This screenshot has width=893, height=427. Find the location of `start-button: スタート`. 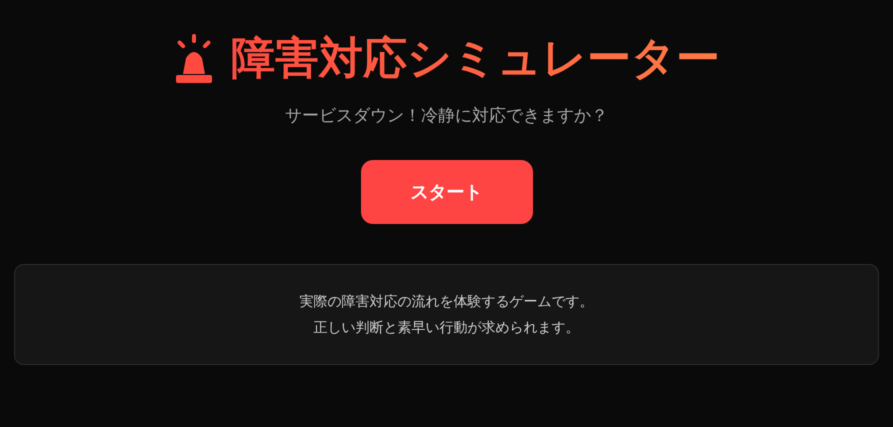

start-button: スタート is located at coordinates (446, 192).